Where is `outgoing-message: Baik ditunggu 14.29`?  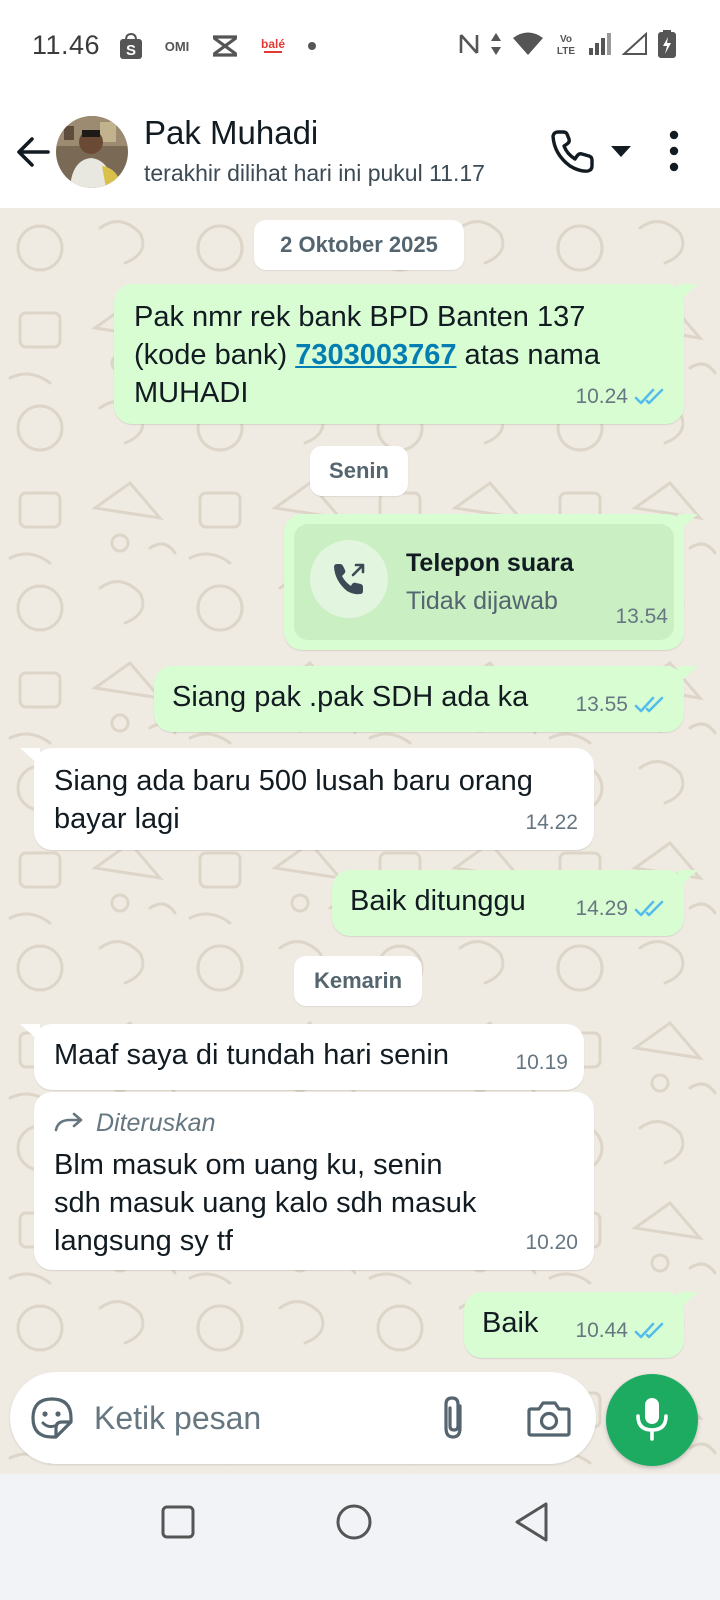 outgoing-message: Baik ditunggu 14.29 is located at coordinates (515, 903).